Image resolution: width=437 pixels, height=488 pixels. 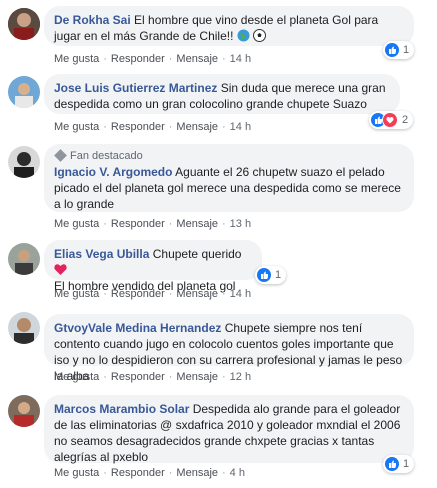 What do you see at coordinates (121, 409) in the screenshot?
I see `comment-author: Marcos Marambio Solar` at bounding box center [121, 409].